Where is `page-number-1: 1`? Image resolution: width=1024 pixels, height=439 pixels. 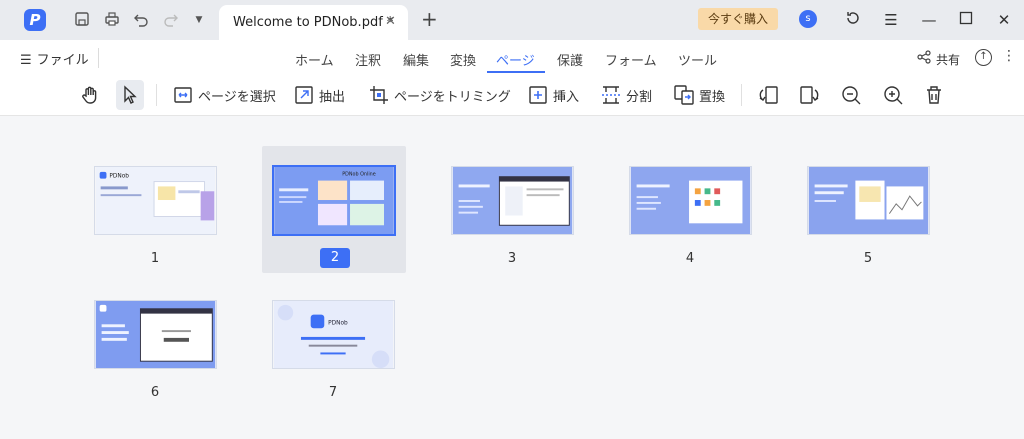 page-number-1: 1 is located at coordinates (155, 258).